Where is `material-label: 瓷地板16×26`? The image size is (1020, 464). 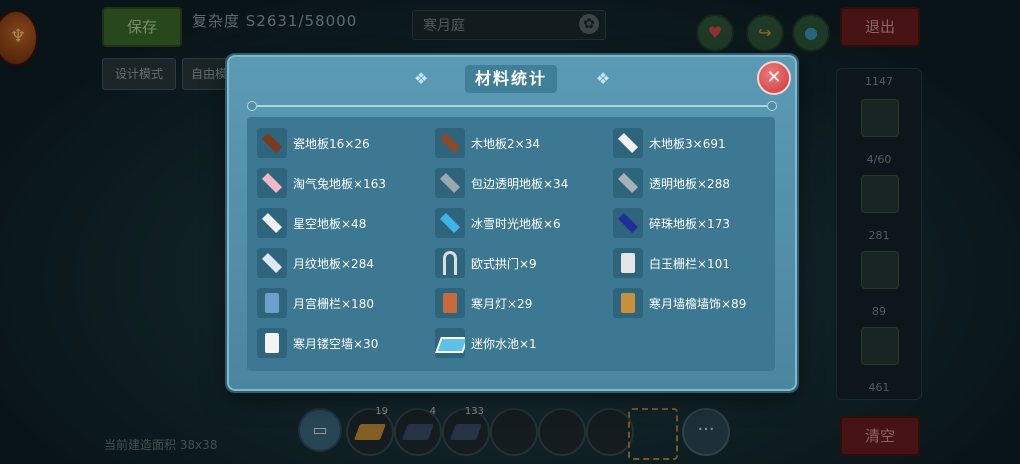
material-label: 瓷地板16×26 is located at coordinates (331, 143).